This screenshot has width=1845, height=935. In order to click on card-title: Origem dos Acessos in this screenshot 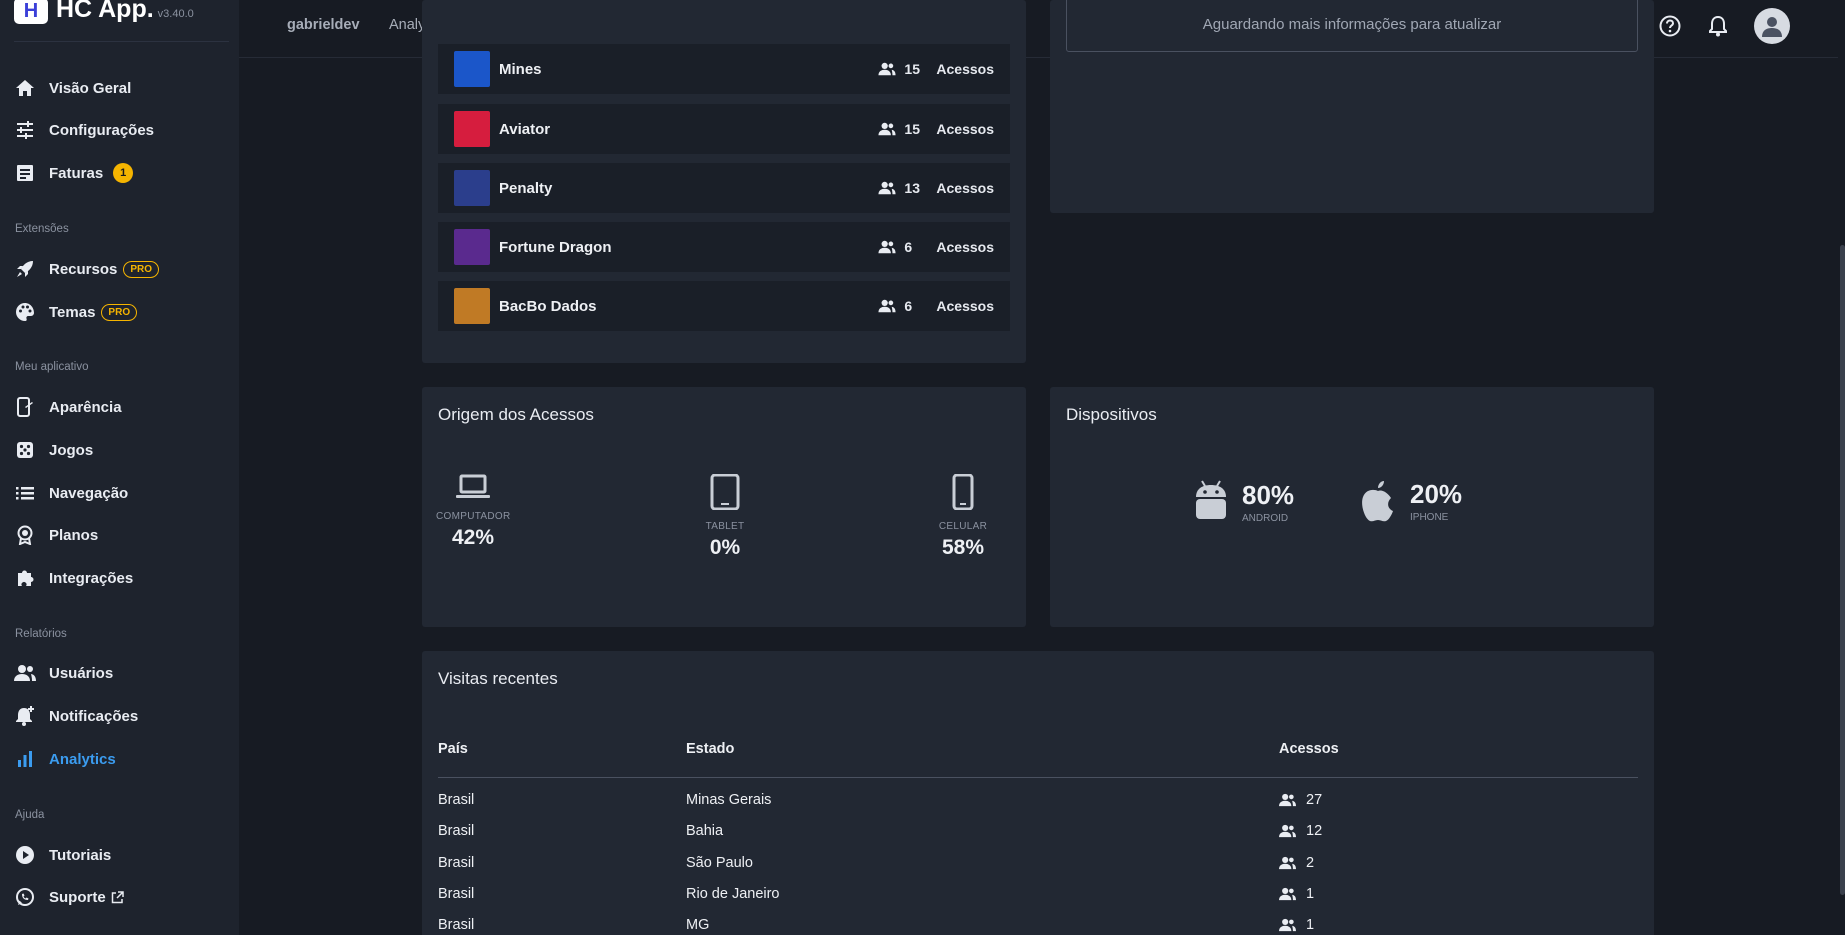, I will do `click(516, 414)`.